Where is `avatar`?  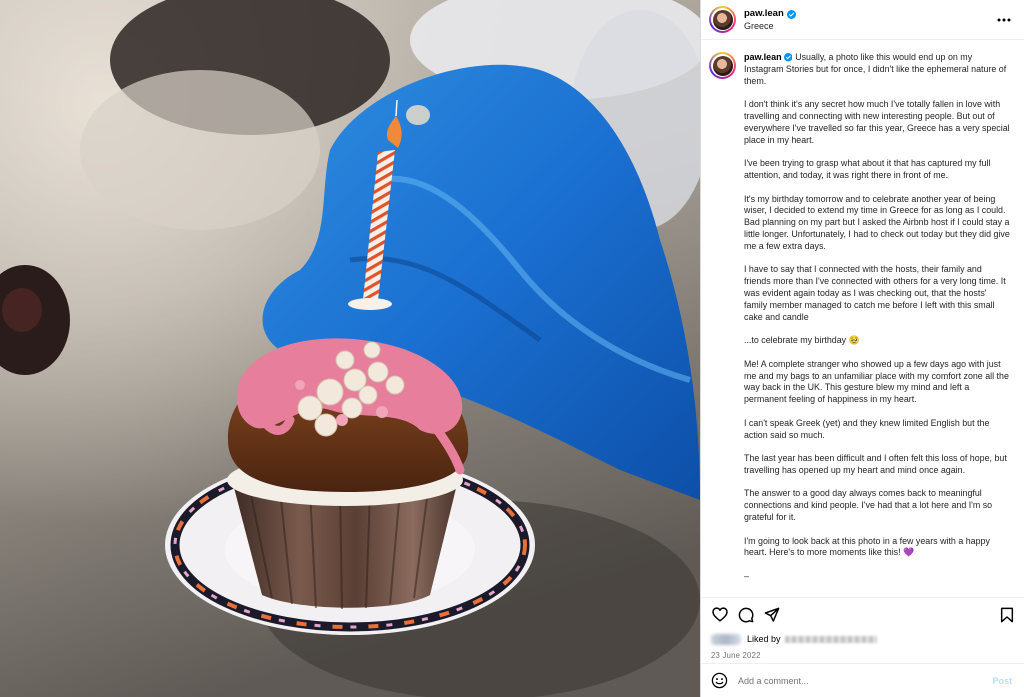 avatar is located at coordinates (722, 19).